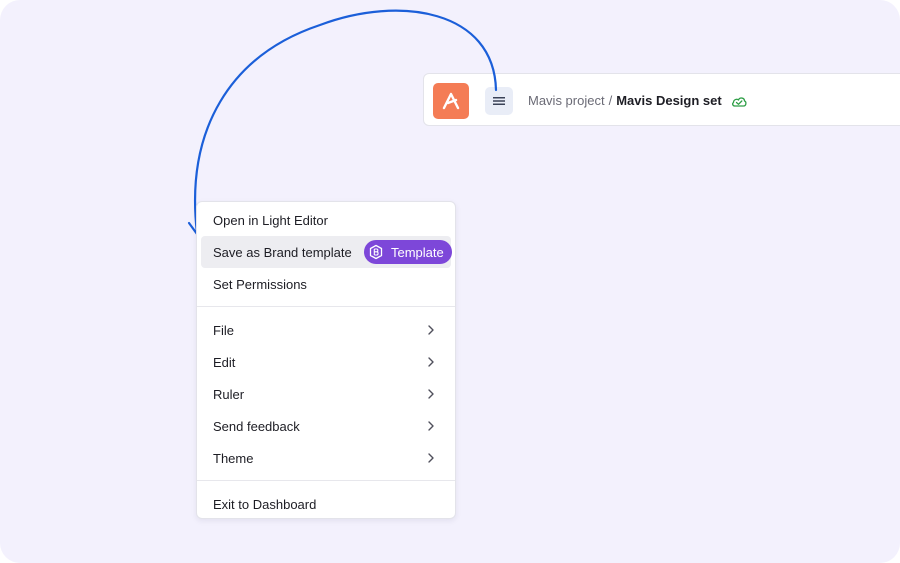 The width and height of the screenshot is (900, 563). What do you see at coordinates (326, 458) in the screenshot?
I see `menu-item-theme: Theme` at bounding box center [326, 458].